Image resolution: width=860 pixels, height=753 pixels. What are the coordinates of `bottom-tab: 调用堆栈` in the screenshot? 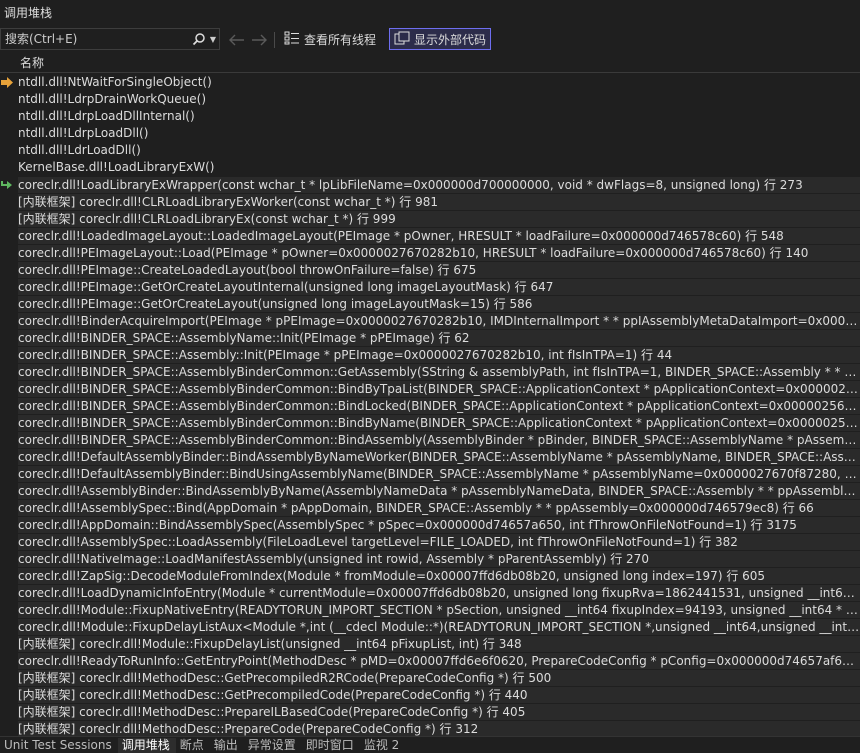 It's located at (146, 745).